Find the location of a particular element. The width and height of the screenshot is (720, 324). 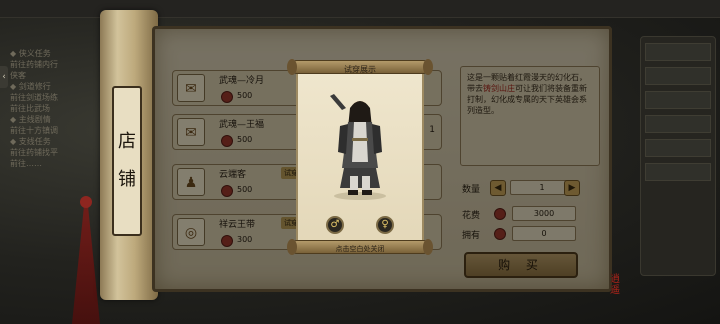

side-menu-panel is located at coordinates (678, 156).